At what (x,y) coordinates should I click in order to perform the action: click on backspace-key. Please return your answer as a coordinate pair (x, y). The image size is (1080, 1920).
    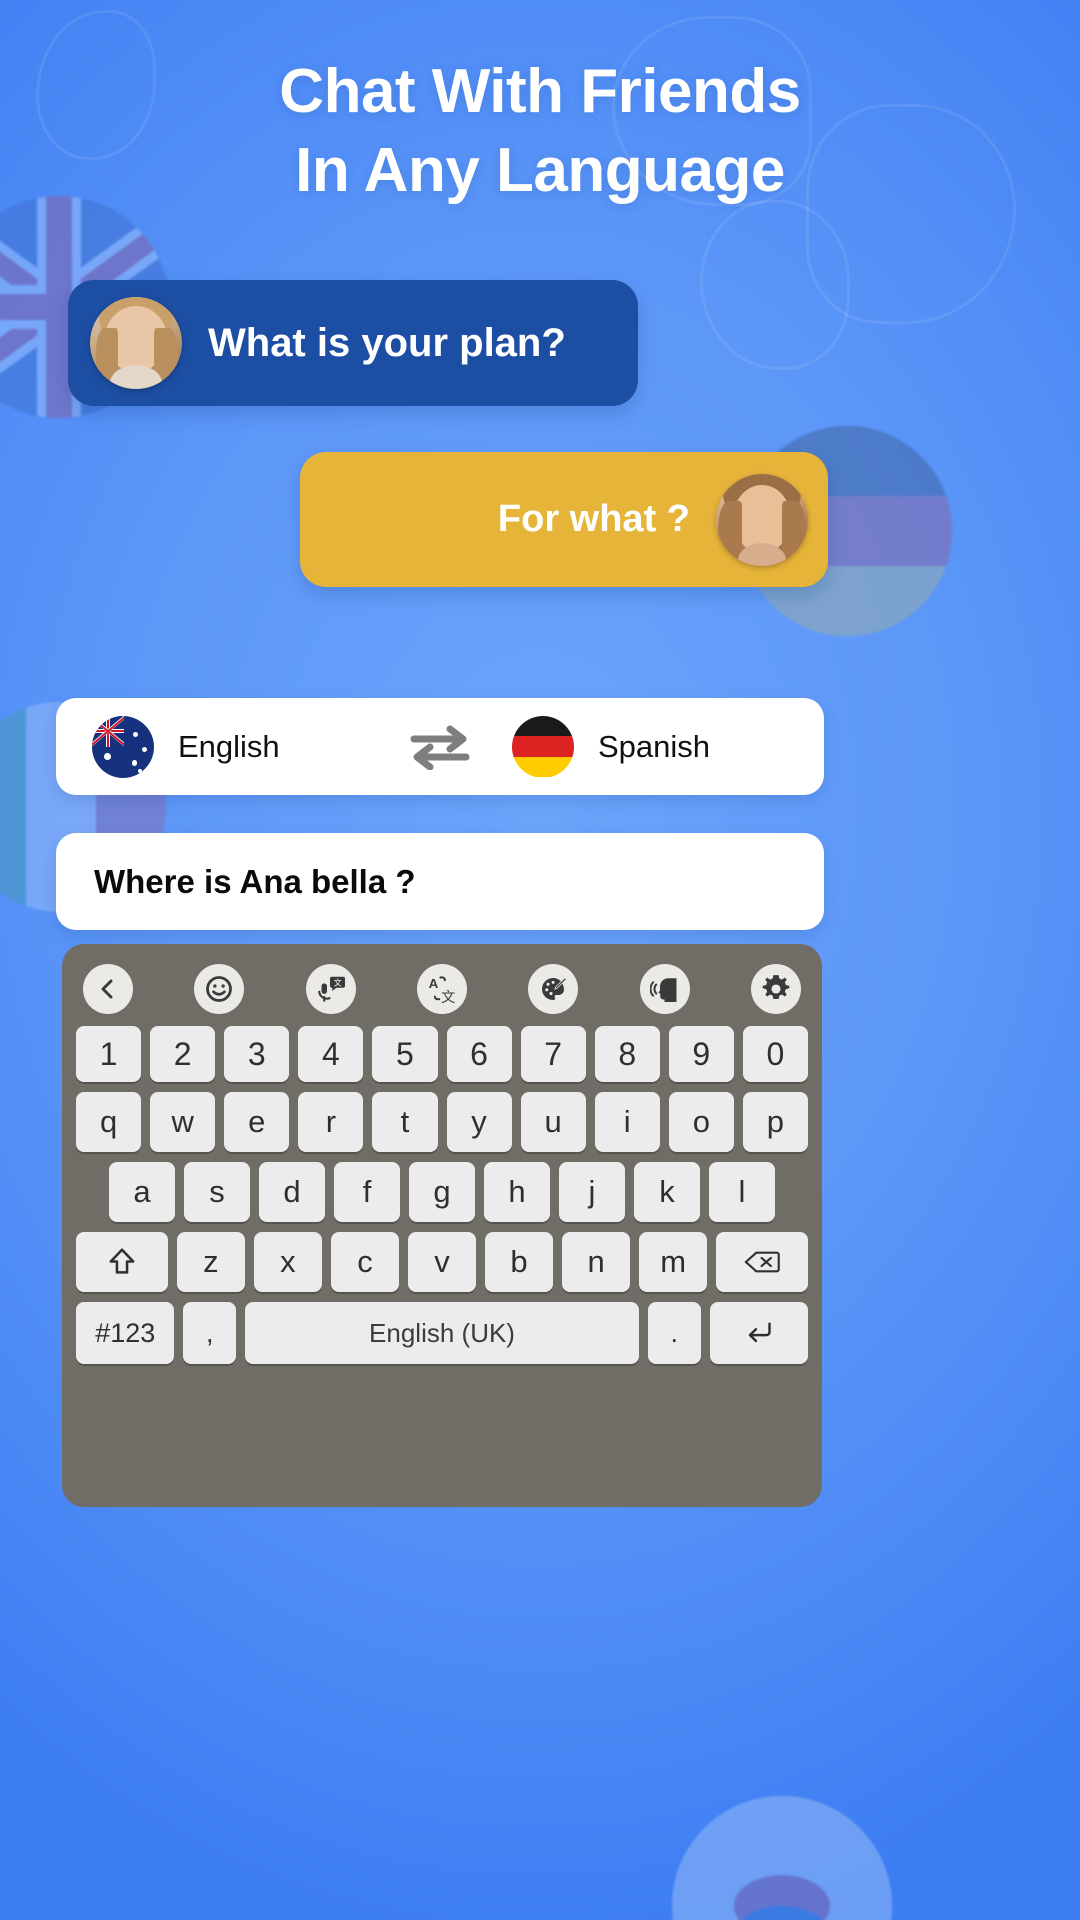
    Looking at the image, I should click on (762, 1262).